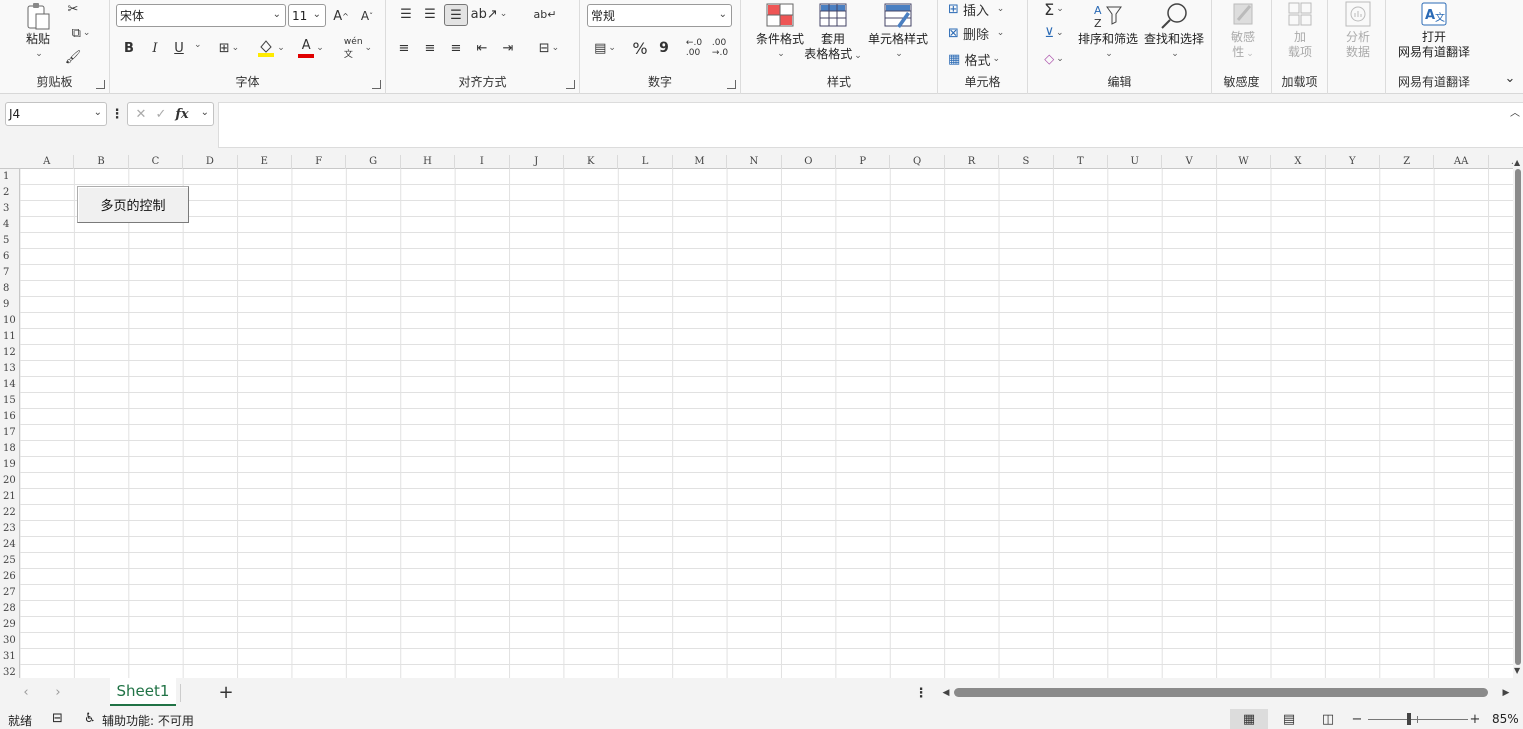 This screenshot has width=1523, height=729. I want to click on row-header: 30, so click(9, 641).